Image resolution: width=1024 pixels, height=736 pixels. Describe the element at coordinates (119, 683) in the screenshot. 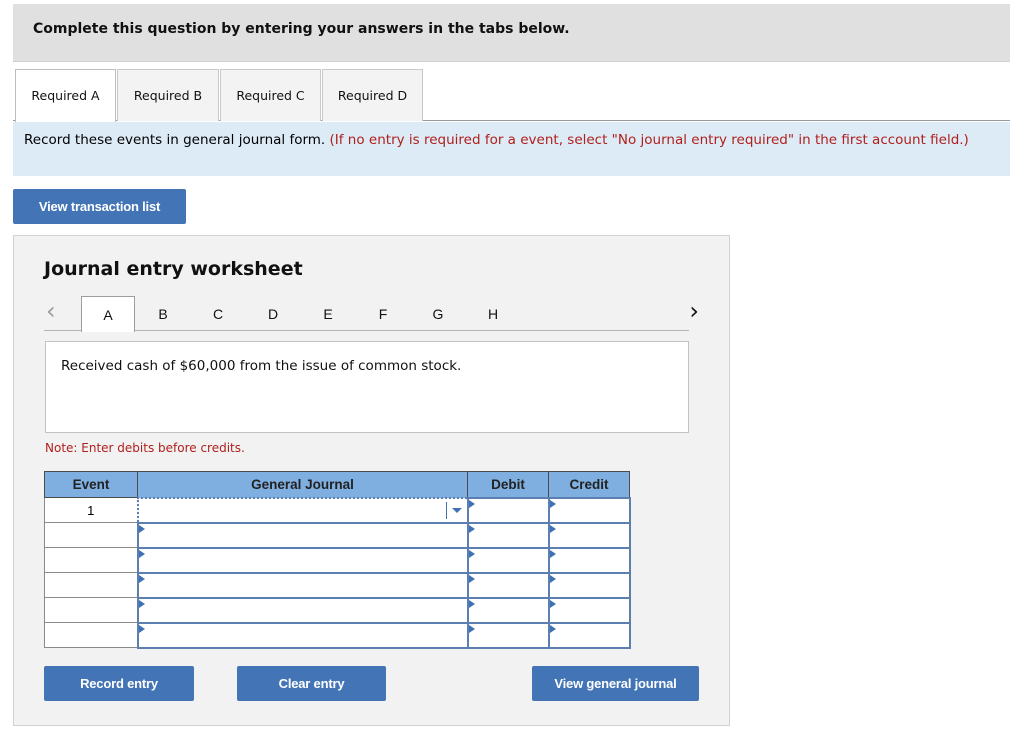

I see `record-entry-button: Record entry` at that location.